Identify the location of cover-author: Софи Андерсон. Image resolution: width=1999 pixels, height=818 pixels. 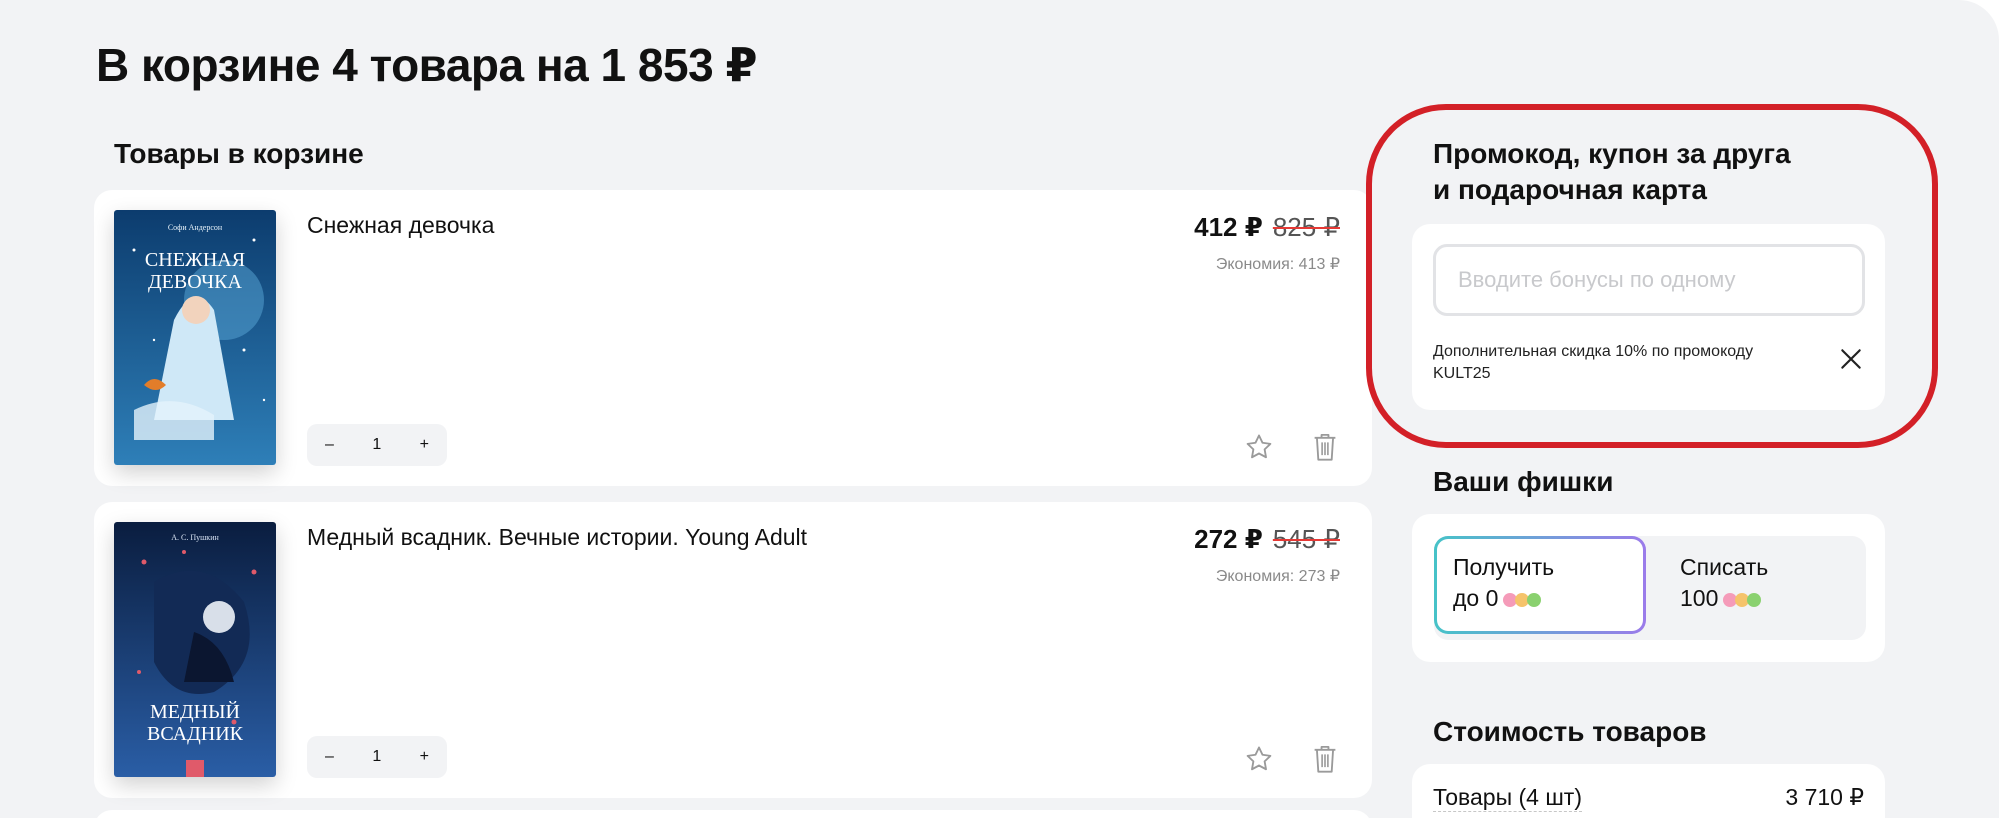
(195, 227).